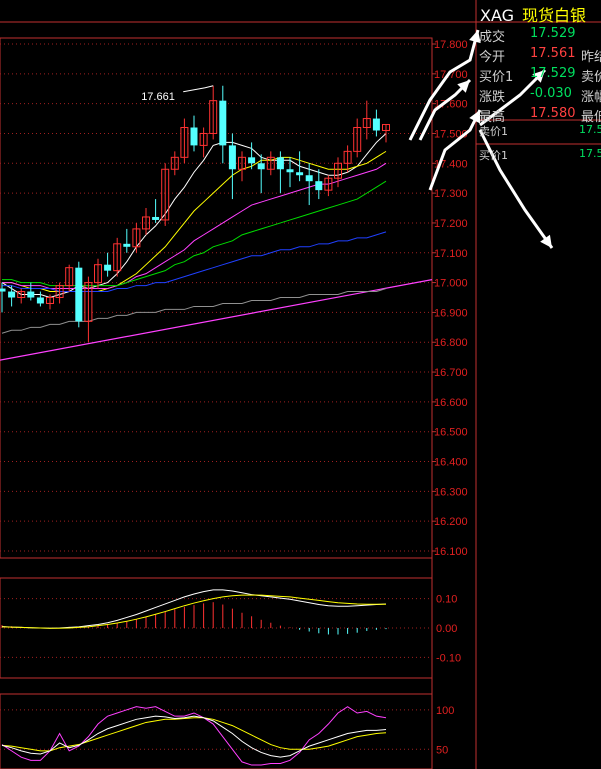 This screenshot has width=601, height=769. I want to click on y-tick-label: 17.800, so click(451, 45).